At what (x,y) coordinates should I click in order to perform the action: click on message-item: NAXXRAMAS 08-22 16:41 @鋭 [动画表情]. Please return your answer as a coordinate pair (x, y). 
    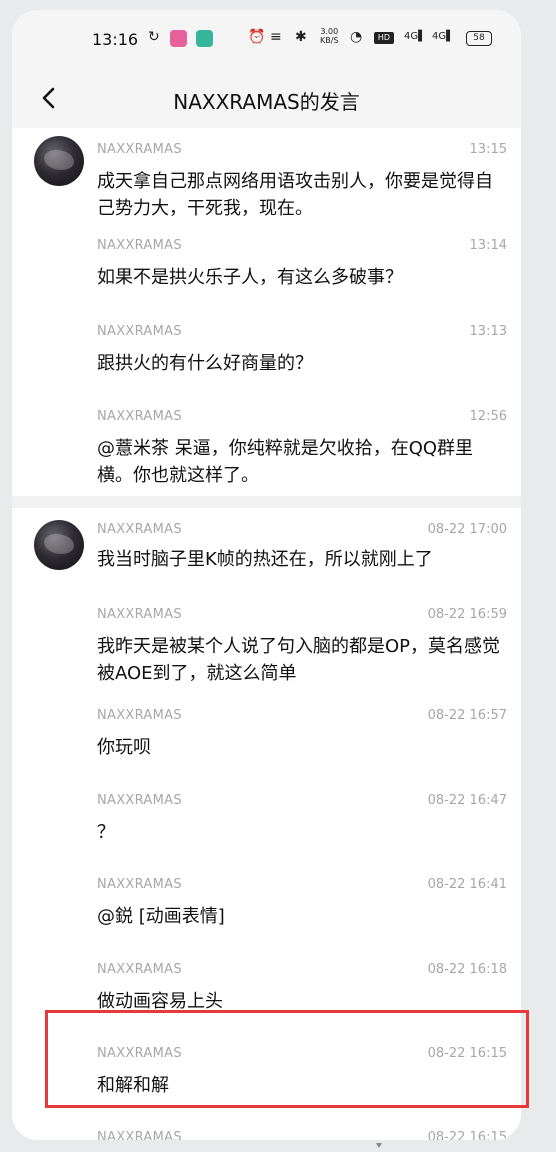
    Looking at the image, I should click on (302, 905).